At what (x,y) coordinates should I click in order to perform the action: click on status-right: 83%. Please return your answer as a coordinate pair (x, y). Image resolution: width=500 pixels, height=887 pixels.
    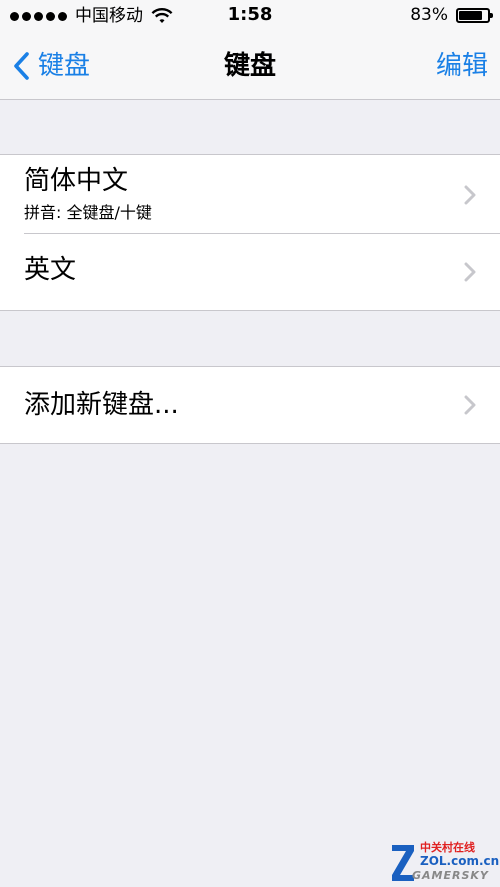
    Looking at the image, I should click on (451, 15).